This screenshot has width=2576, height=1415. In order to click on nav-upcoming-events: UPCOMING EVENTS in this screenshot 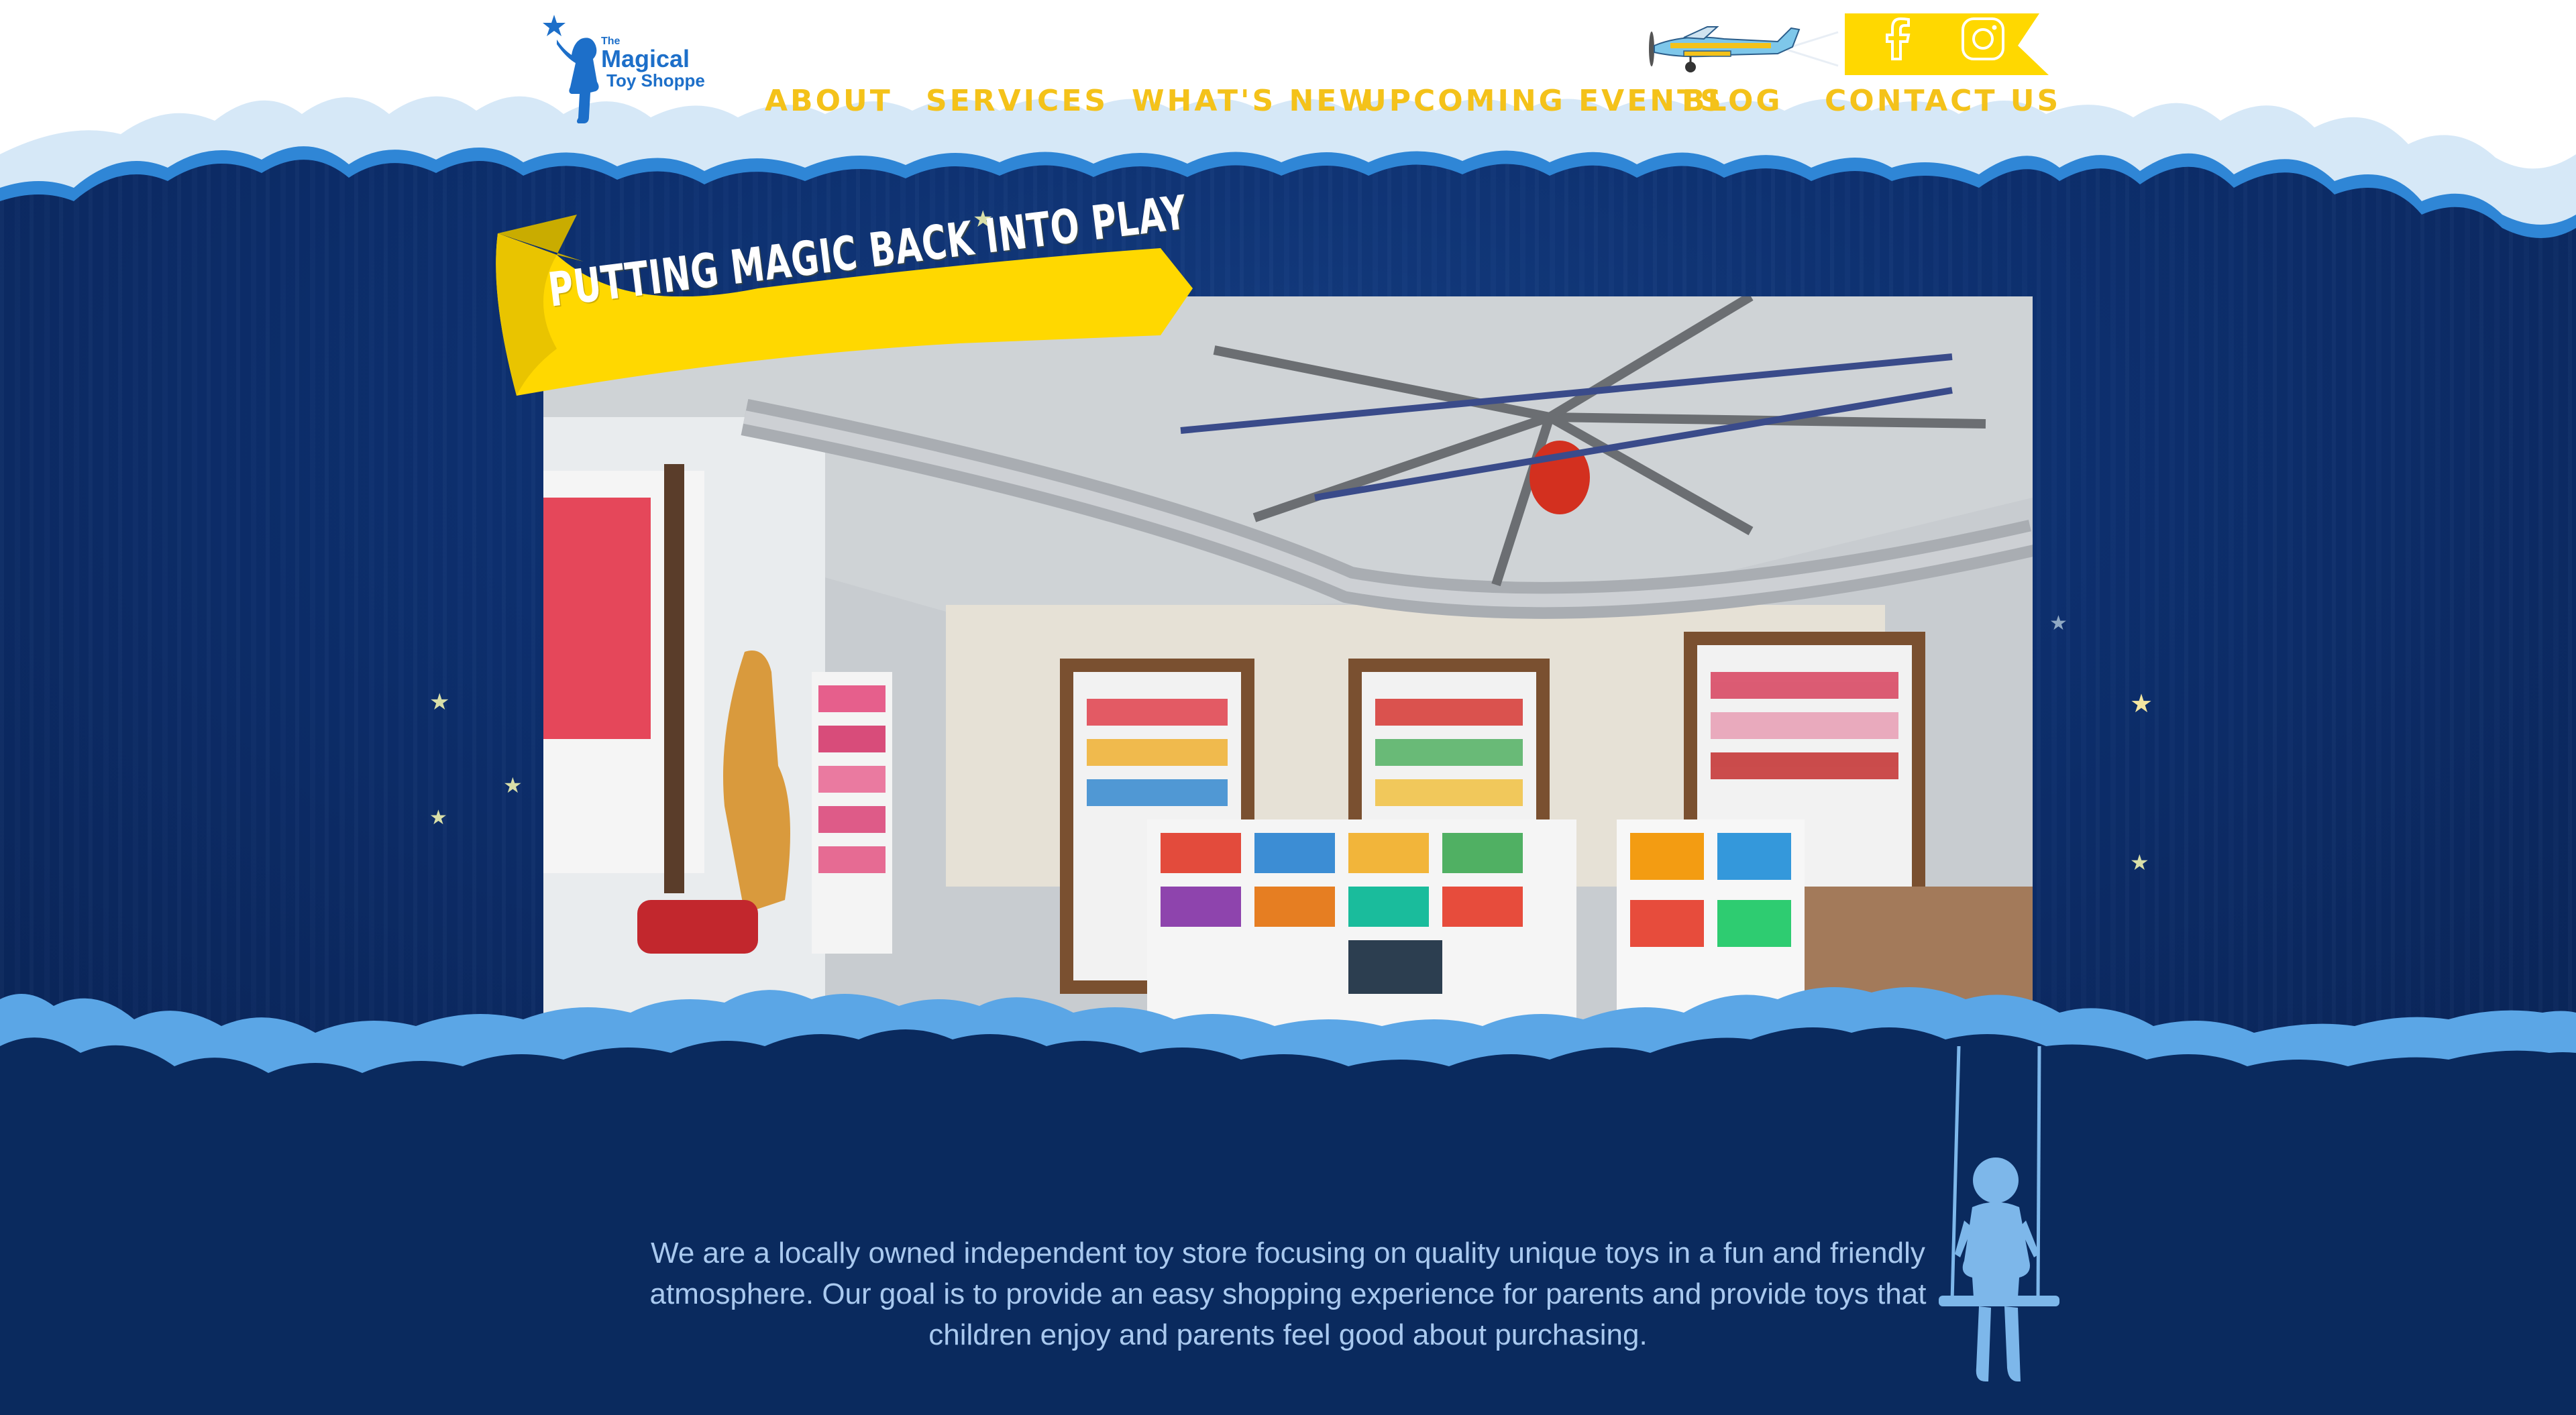, I will do `click(1543, 101)`.